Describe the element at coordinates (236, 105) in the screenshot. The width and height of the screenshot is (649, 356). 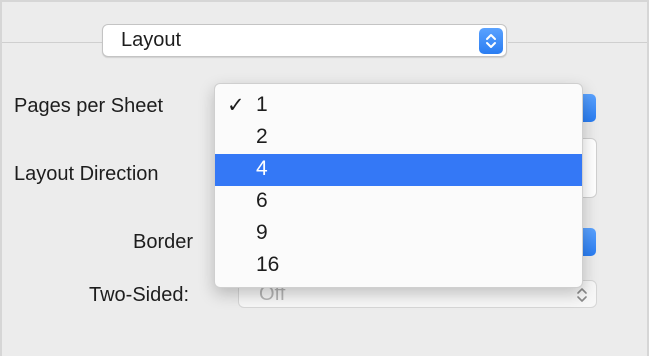
I see `checkmark-icon: ✓` at that location.